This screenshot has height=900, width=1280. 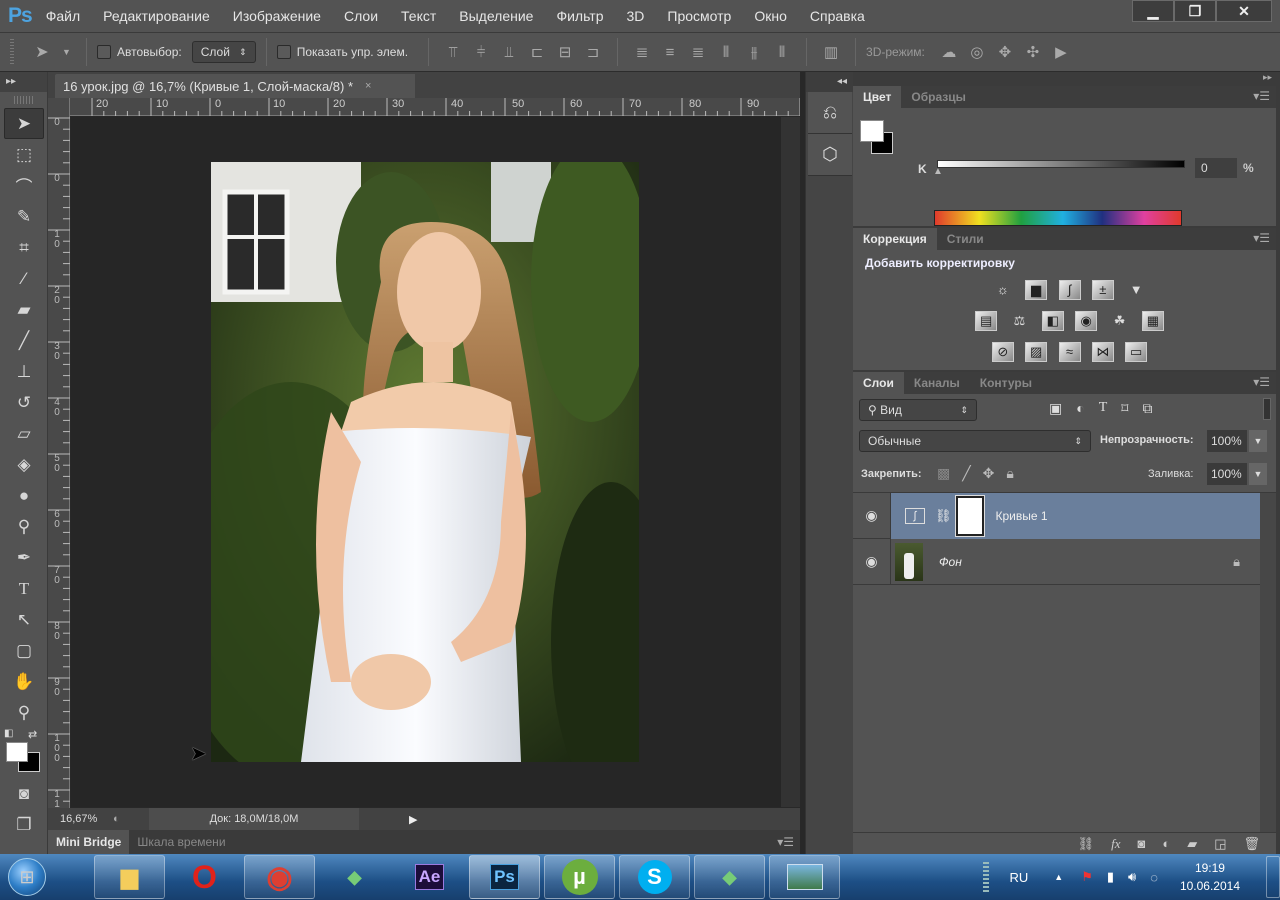 What do you see at coordinates (1152, 321) in the screenshot?
I see `color-lookup-icon: ▦` at bounding box center [1152, 321].